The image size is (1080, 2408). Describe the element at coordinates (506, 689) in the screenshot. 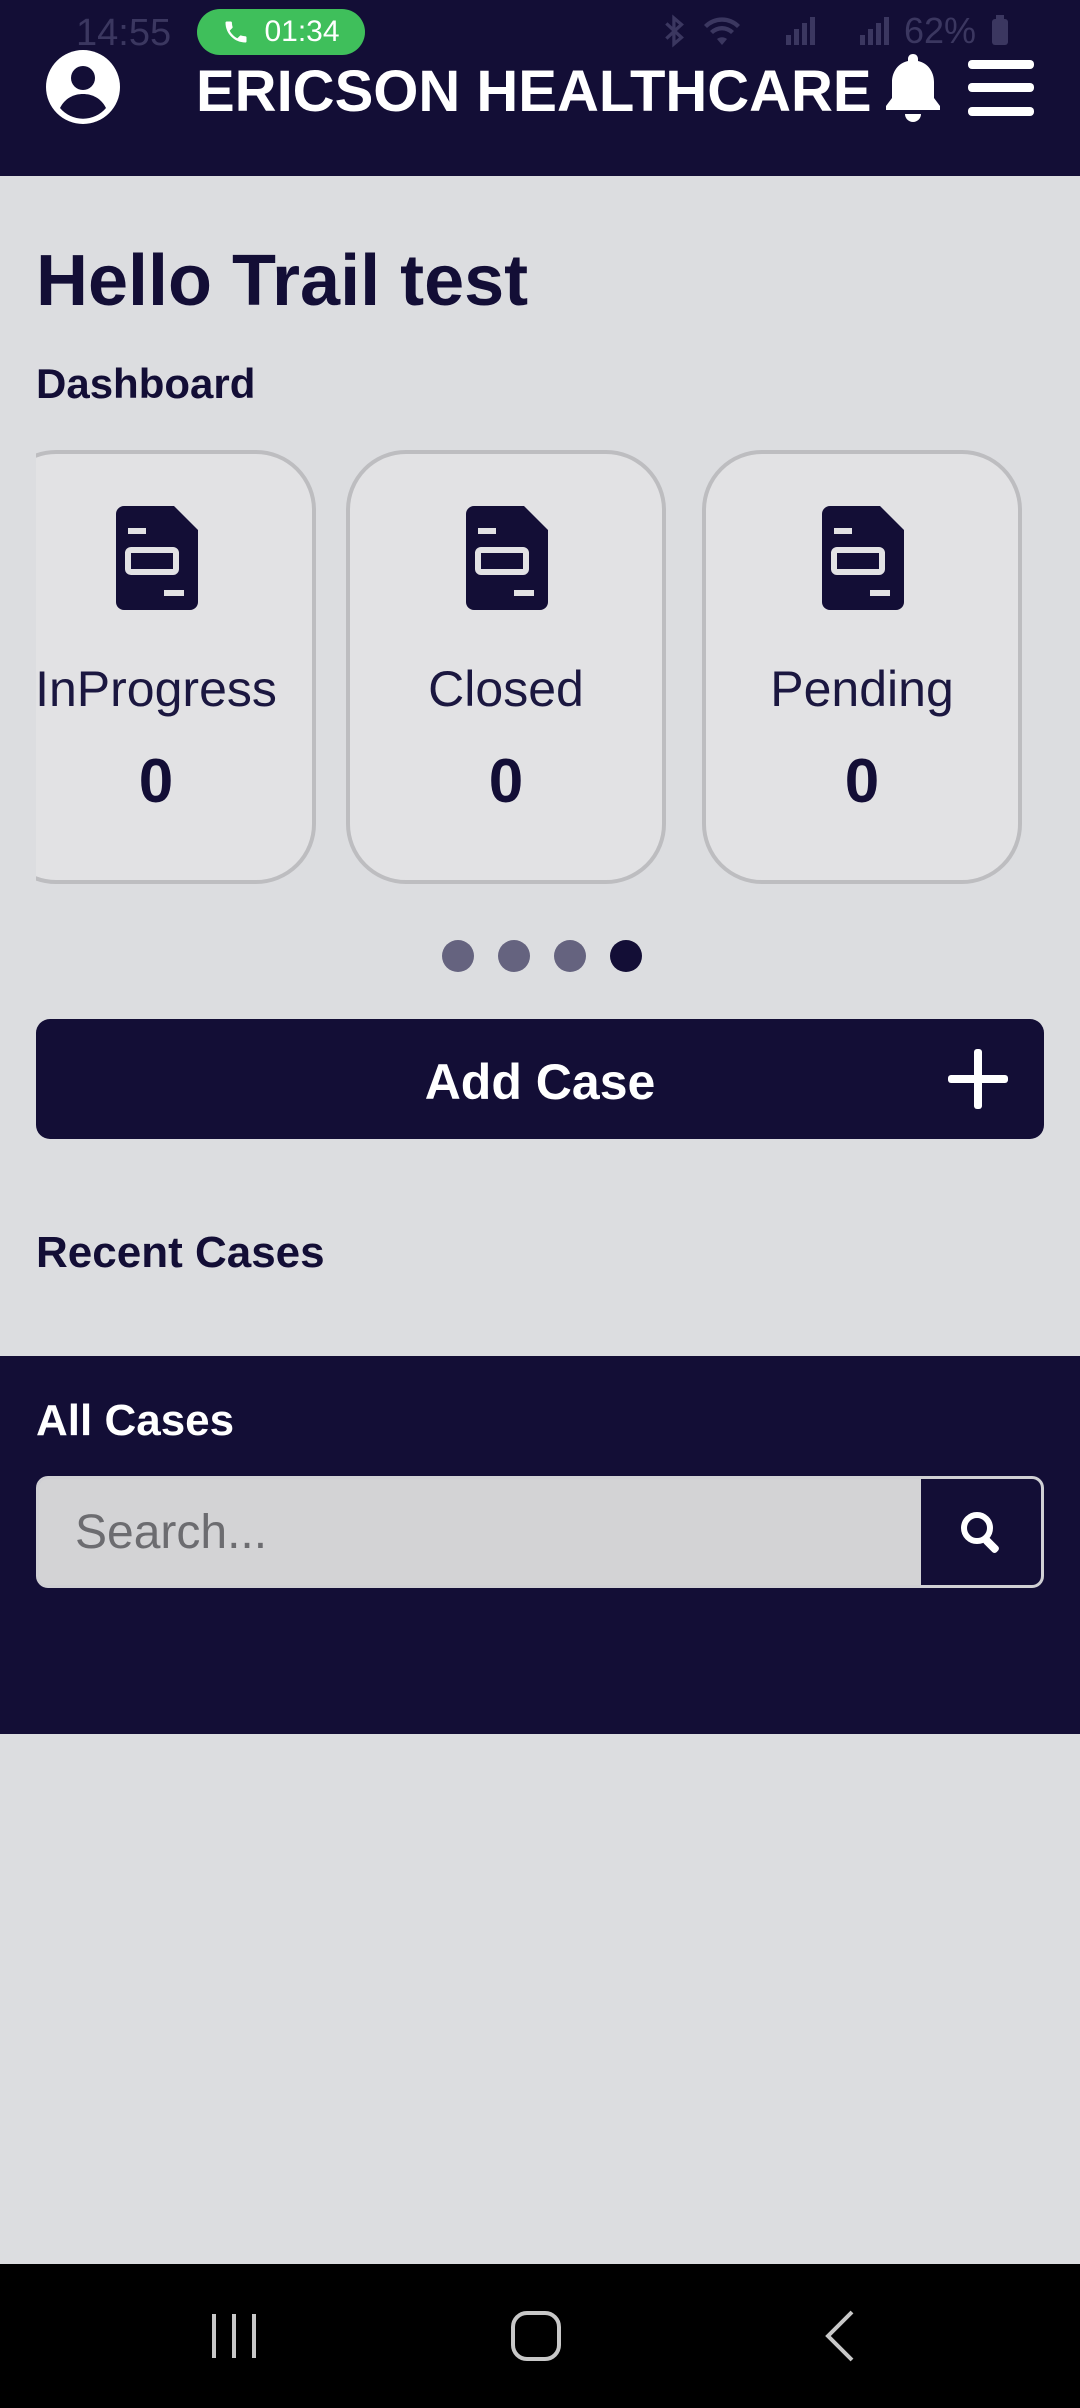

I see `card-label: Closed` at that location.